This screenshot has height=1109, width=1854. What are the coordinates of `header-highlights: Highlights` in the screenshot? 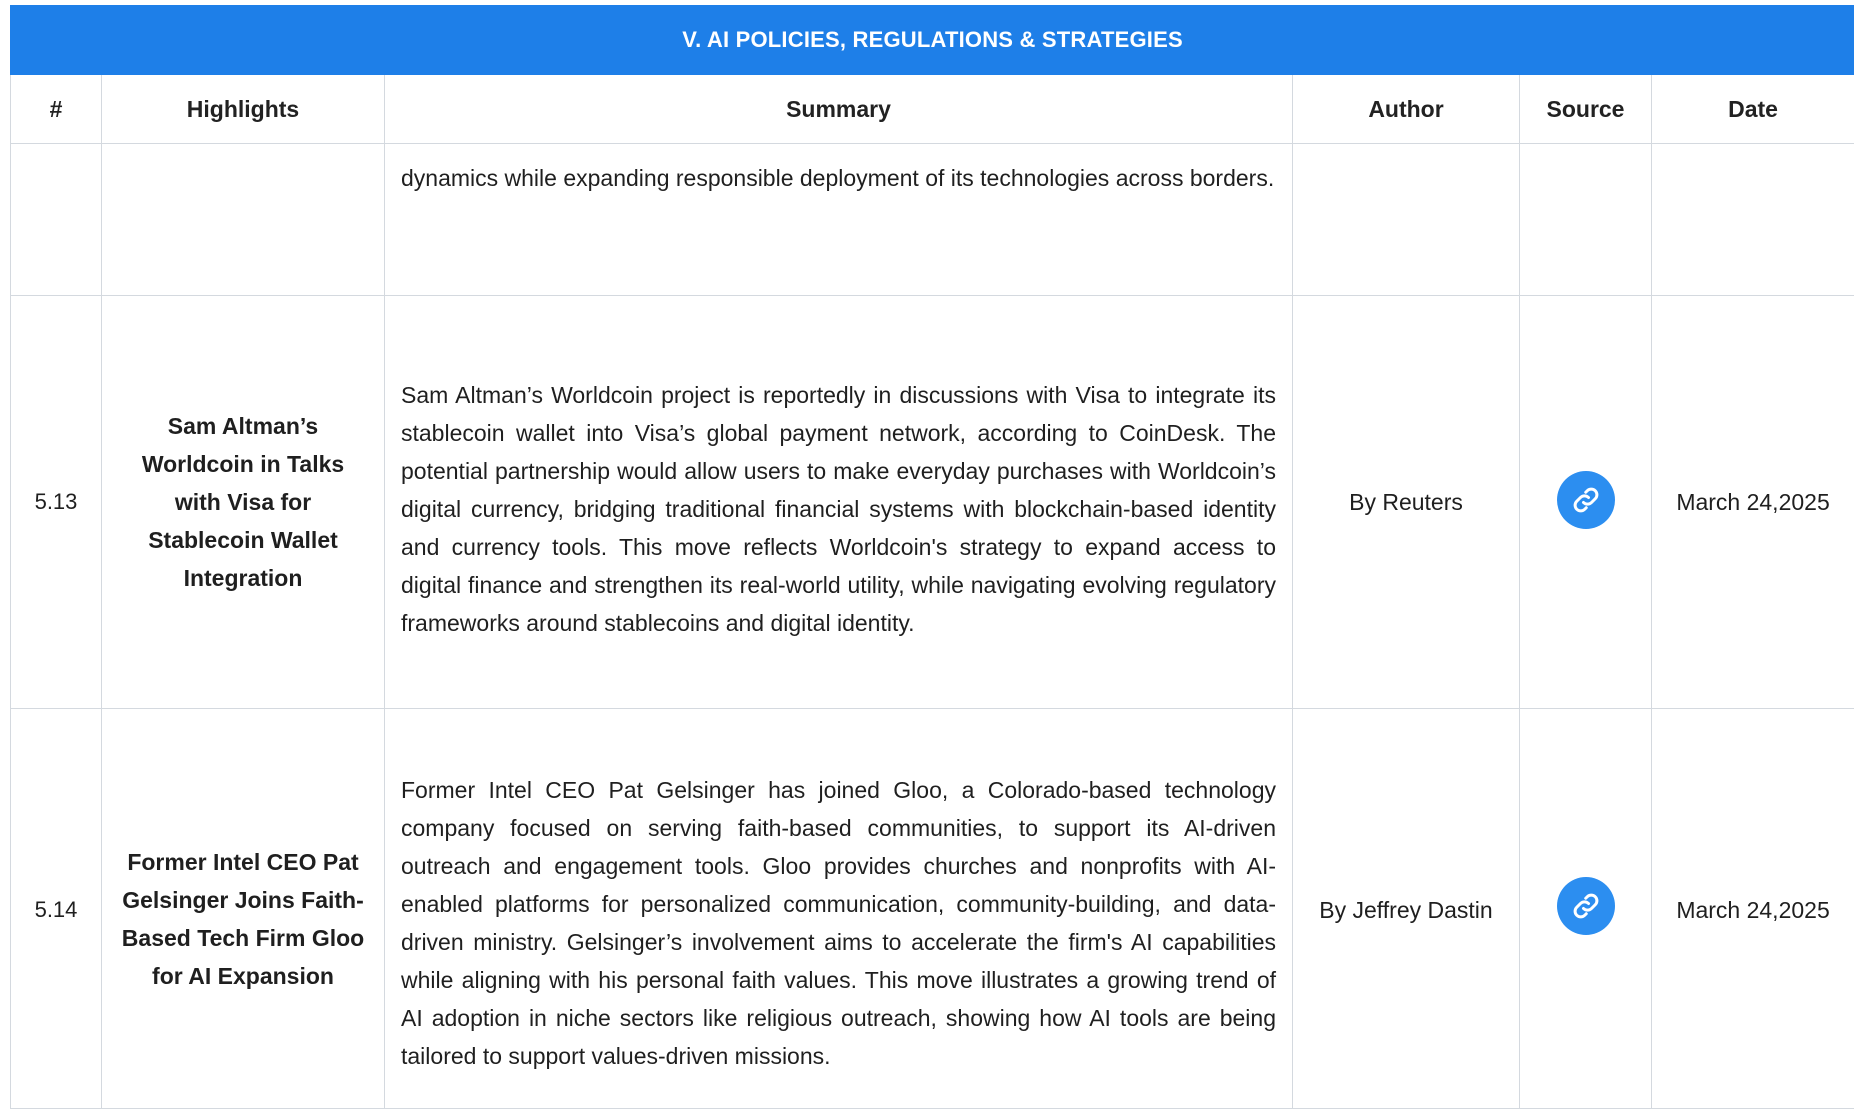 It's located at (243, 109).